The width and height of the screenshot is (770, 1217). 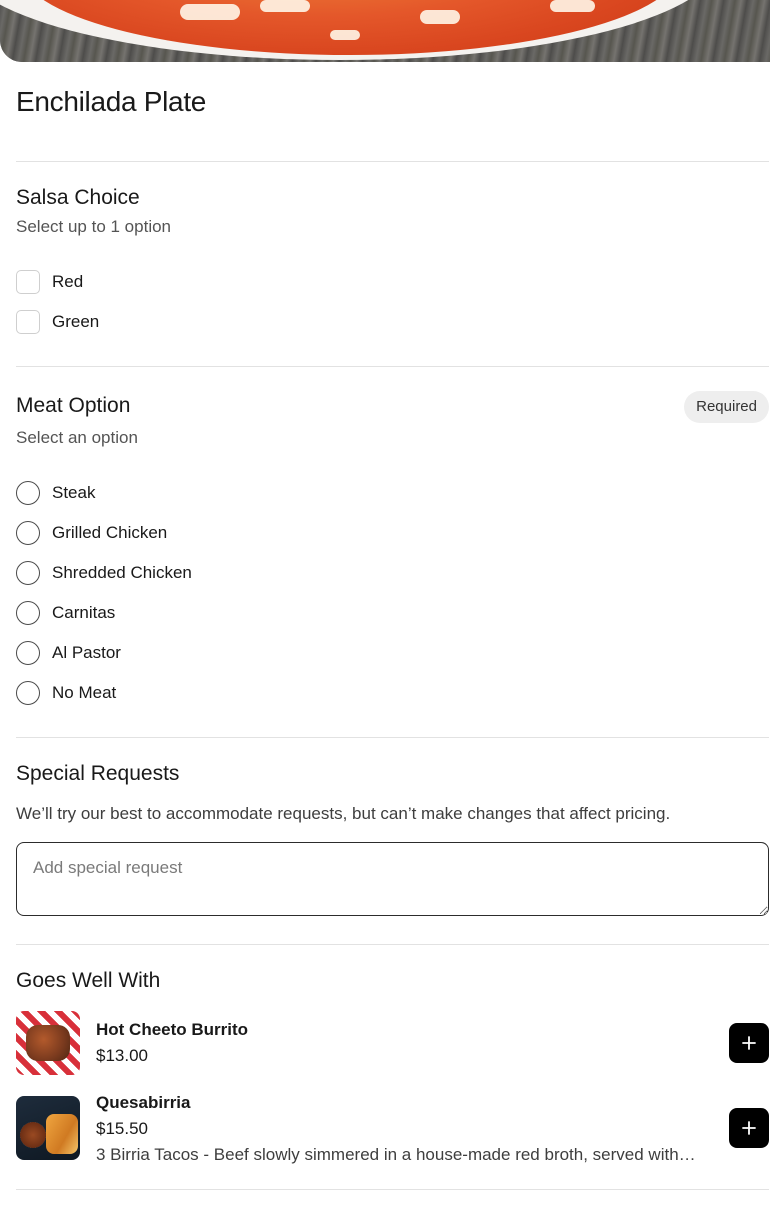 I want to click on meat-option-no-meat: No Meat, so click(x=66, y=693).